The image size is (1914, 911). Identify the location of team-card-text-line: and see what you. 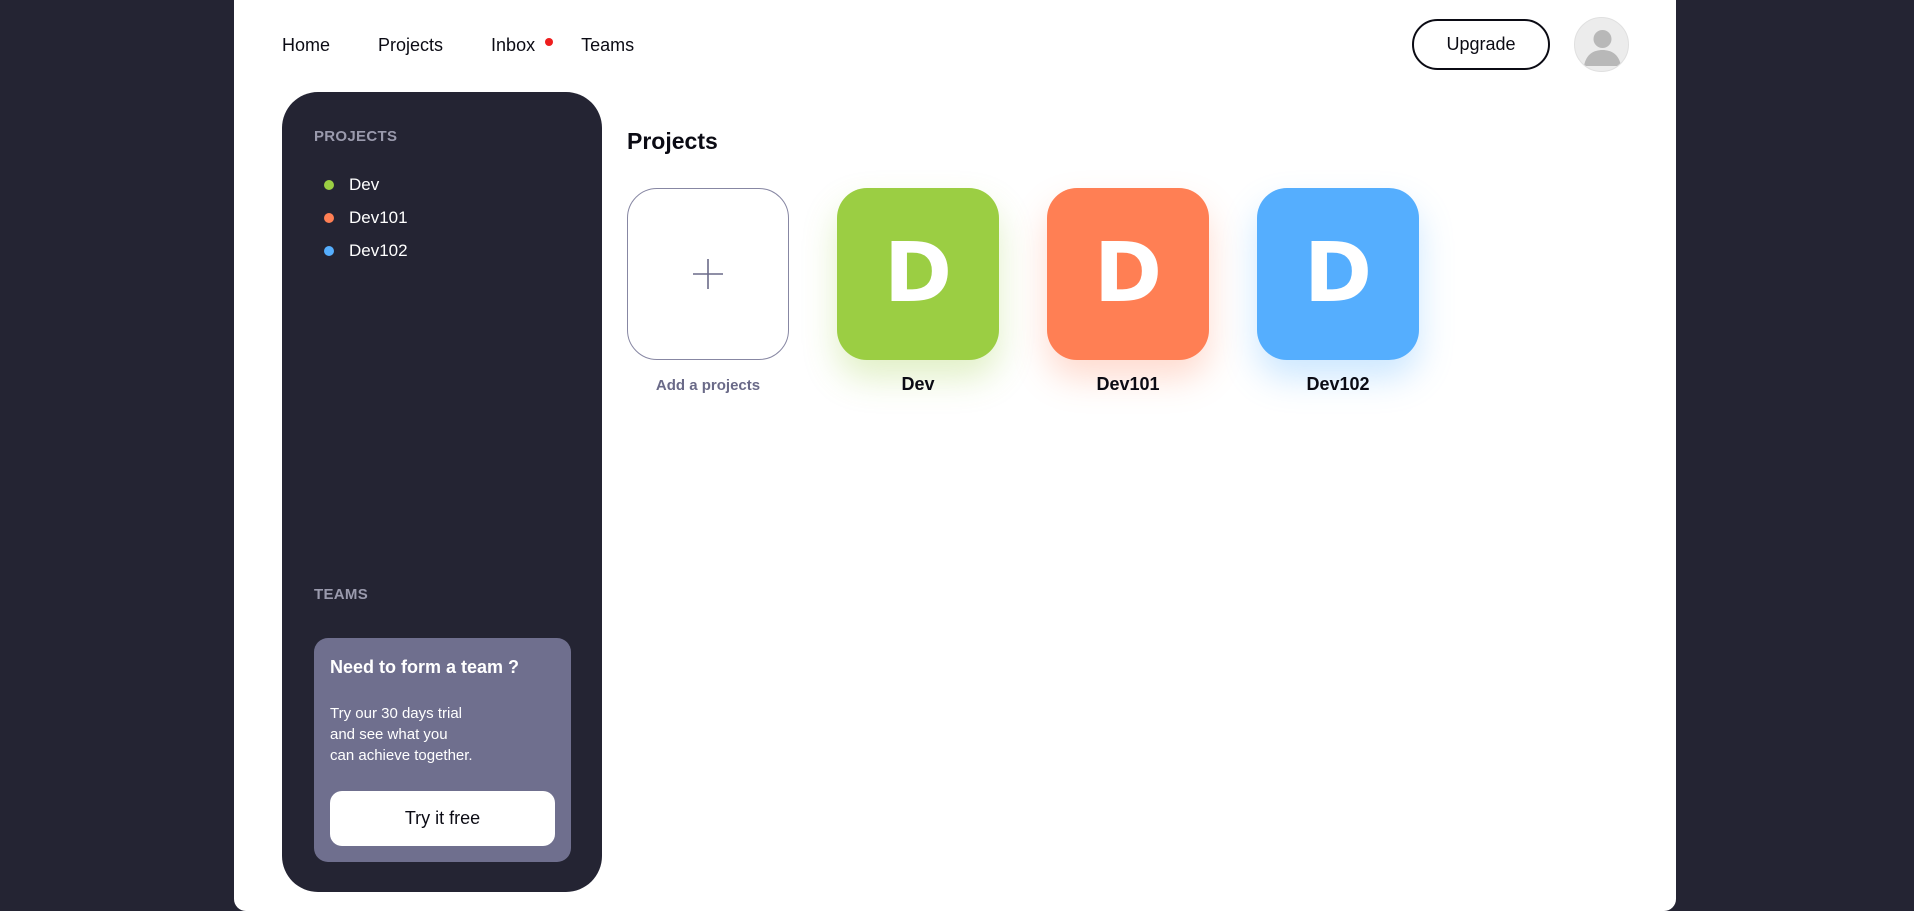
(389, 734).